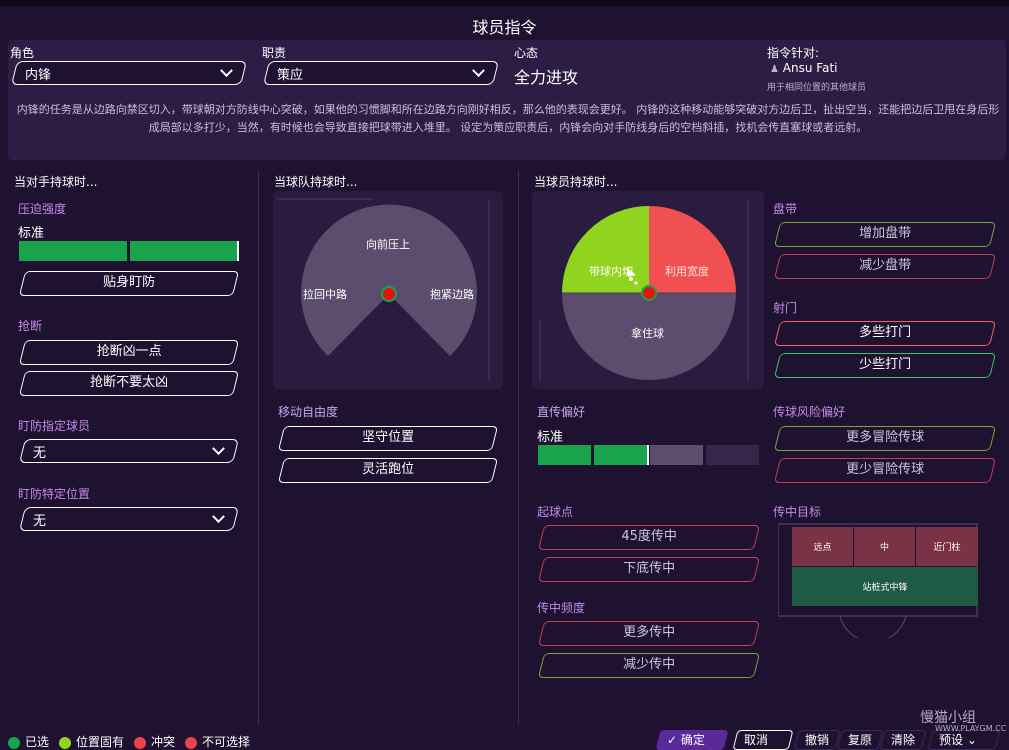 This screenshot has width=1009, height=750. Describe the element at coordinates (756, 740) in the screenshot. I see `cancel-label: 取消` at that location.